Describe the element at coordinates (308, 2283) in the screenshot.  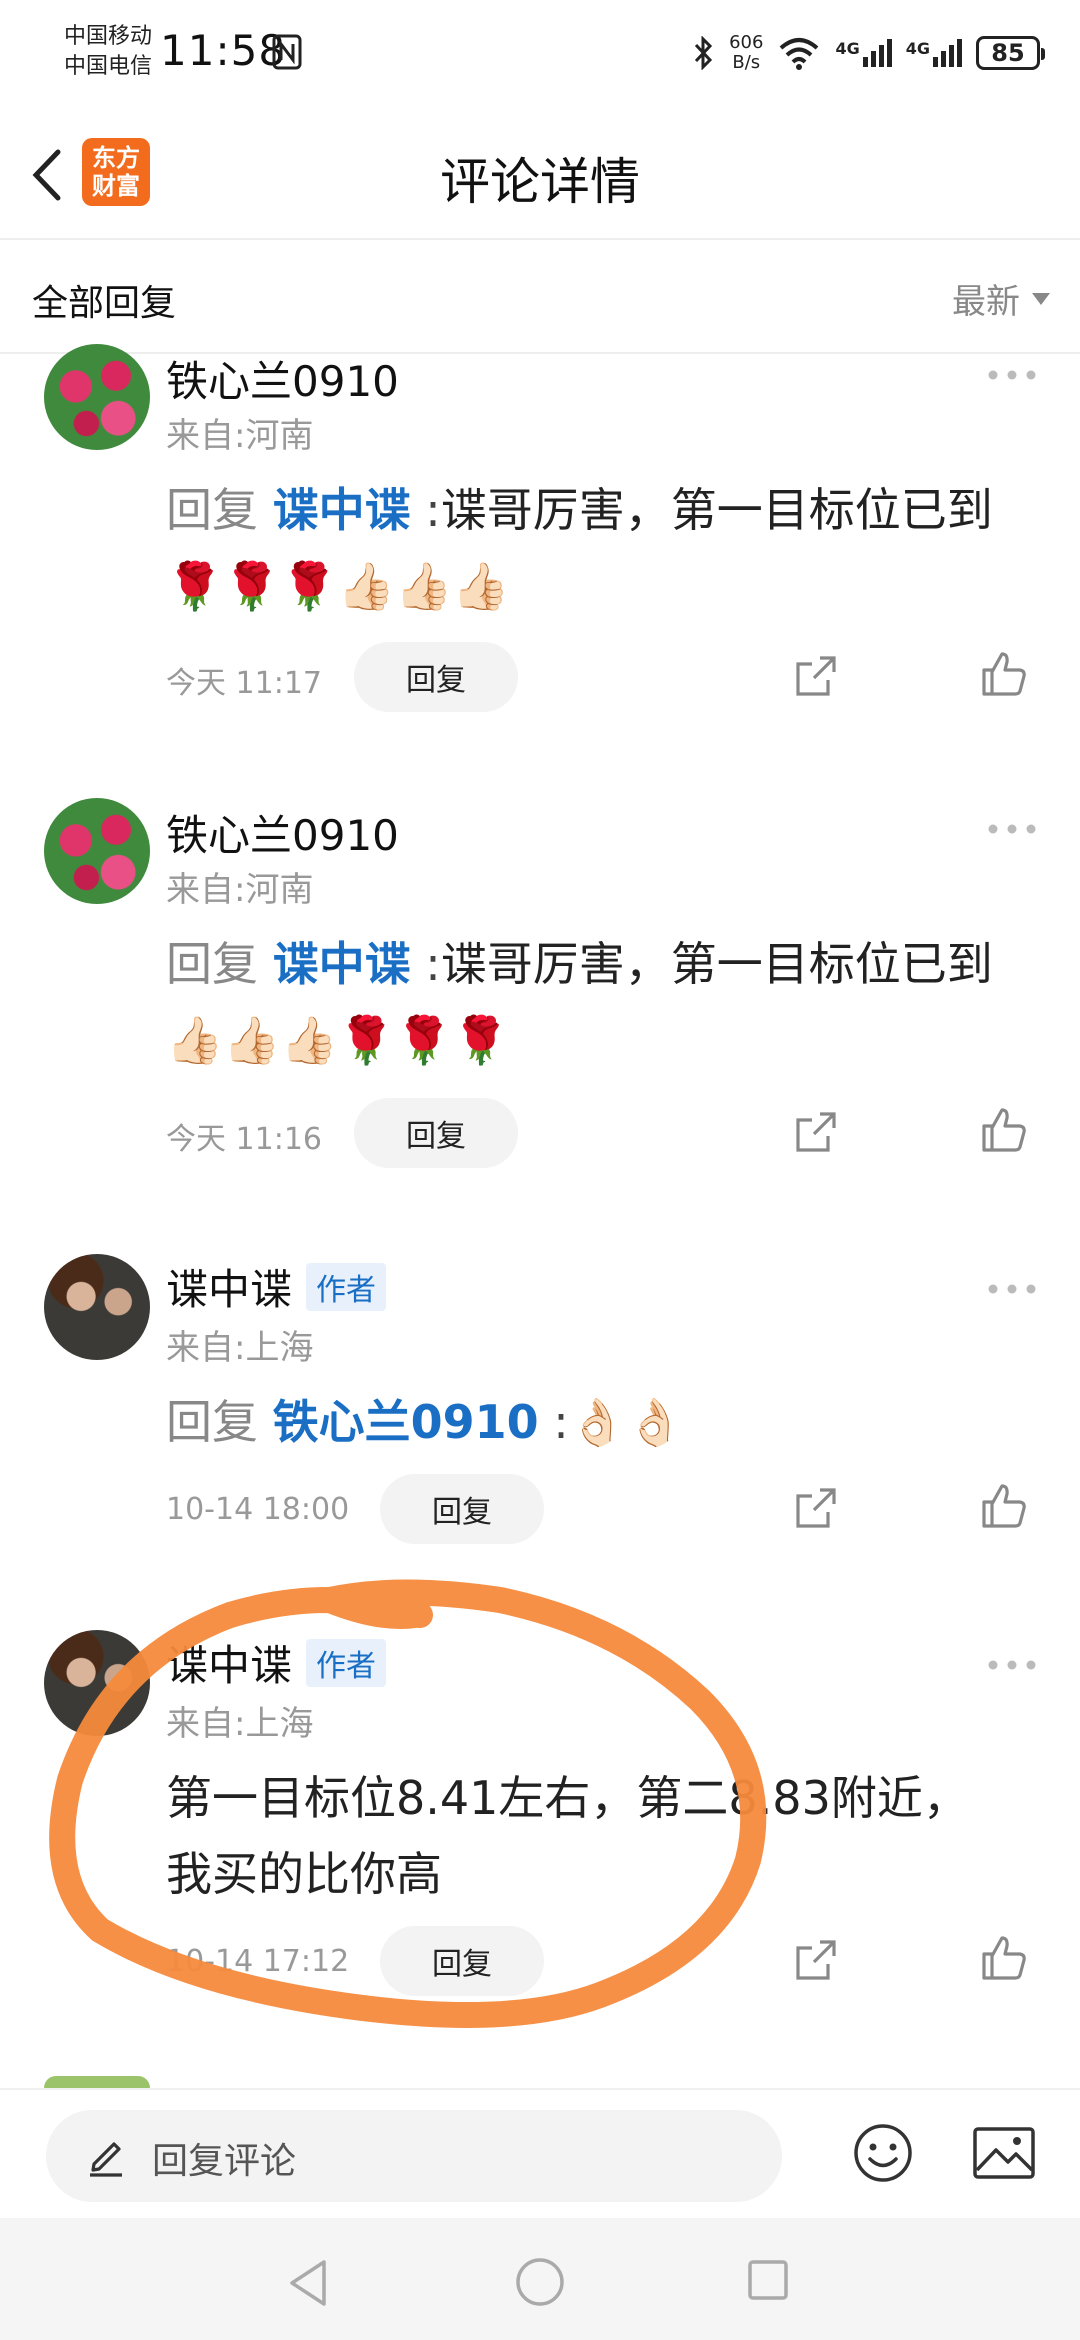
I see `nav-back-icon` at that location.